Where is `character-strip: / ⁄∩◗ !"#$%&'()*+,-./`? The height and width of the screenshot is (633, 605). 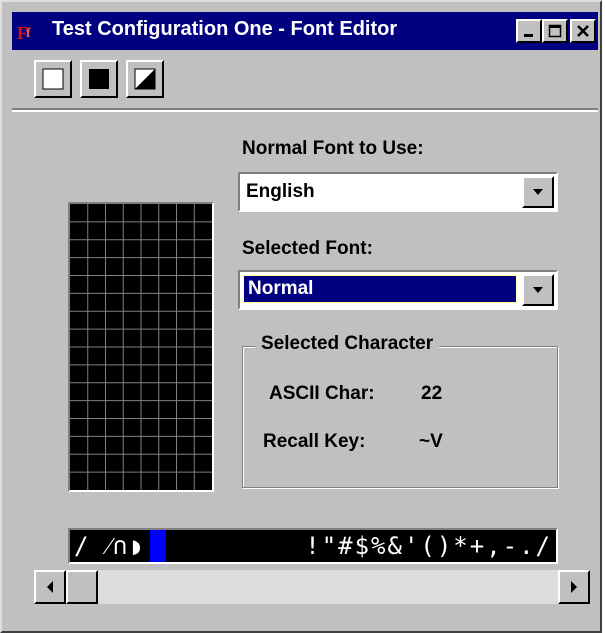
character-strip: / ⁄∩◗ !"#$%&'()*+,-./ is located at coordinates (313, 546).